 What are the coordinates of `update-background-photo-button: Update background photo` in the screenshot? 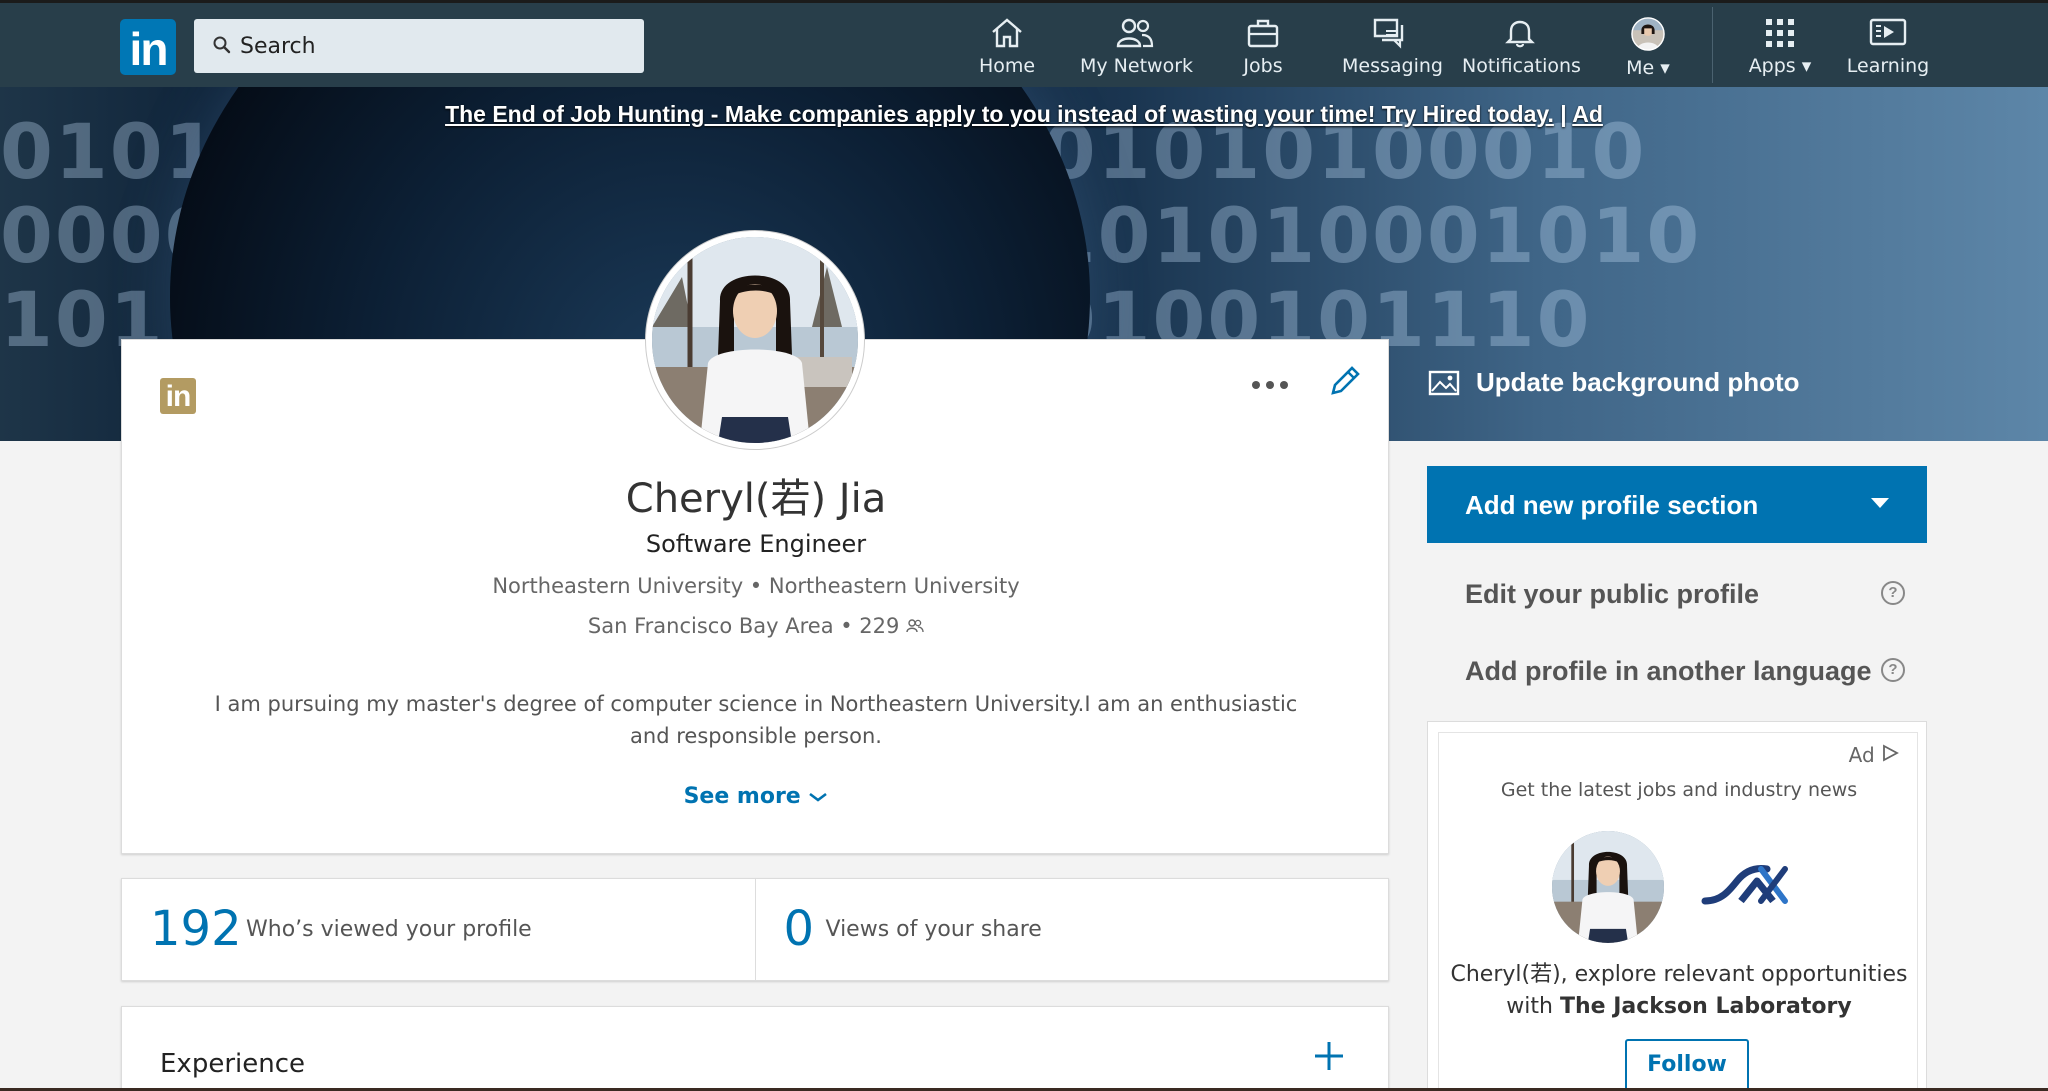 It's located at (1614, 382).